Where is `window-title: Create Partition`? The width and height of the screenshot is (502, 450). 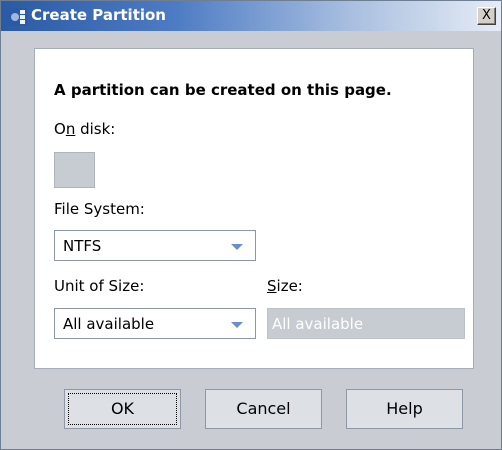
window-title: Create Partition is located at coordinates (98, 15).